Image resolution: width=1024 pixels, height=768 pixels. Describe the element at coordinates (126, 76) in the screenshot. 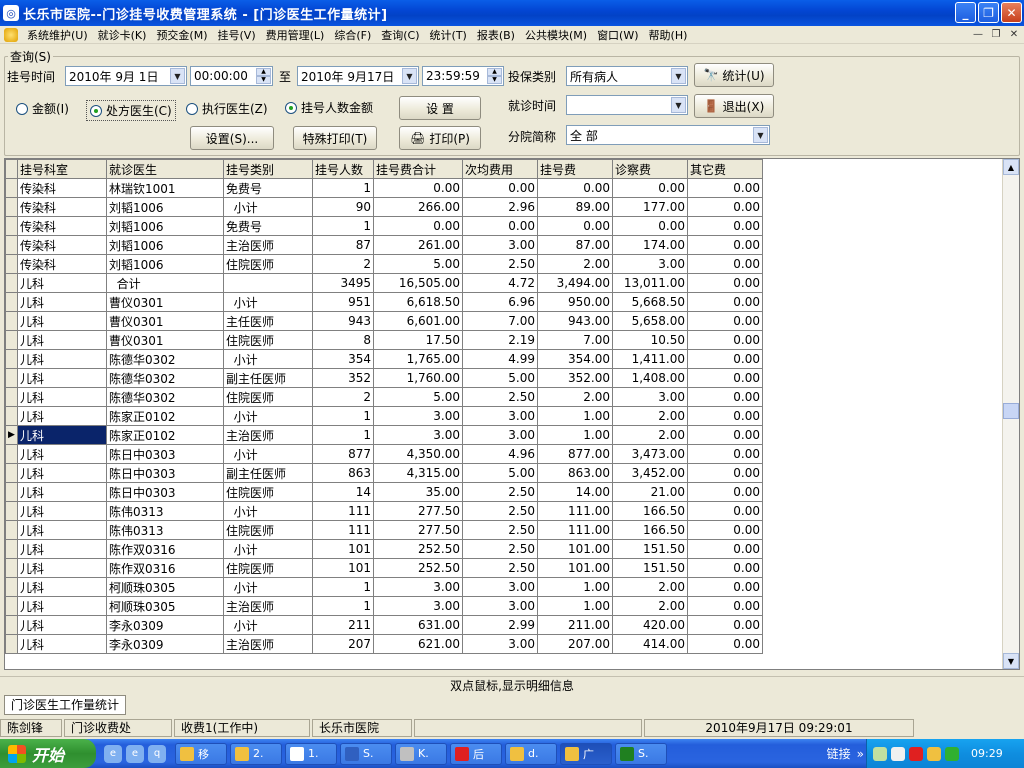

I see `date-from-picker: 2010年 9月 1日 ▼` at that location.